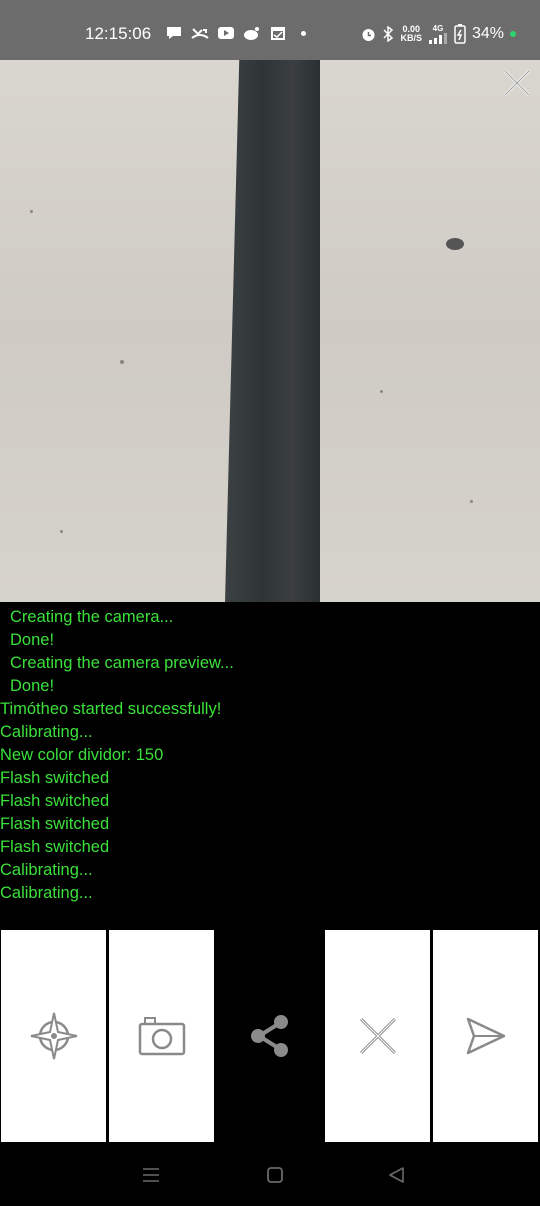 This screenshot has width=540, height=1206. Describe the element at coordinates (111, 709) in the screenshot. I see `log-line: Timótheo started successfully!` at that location.